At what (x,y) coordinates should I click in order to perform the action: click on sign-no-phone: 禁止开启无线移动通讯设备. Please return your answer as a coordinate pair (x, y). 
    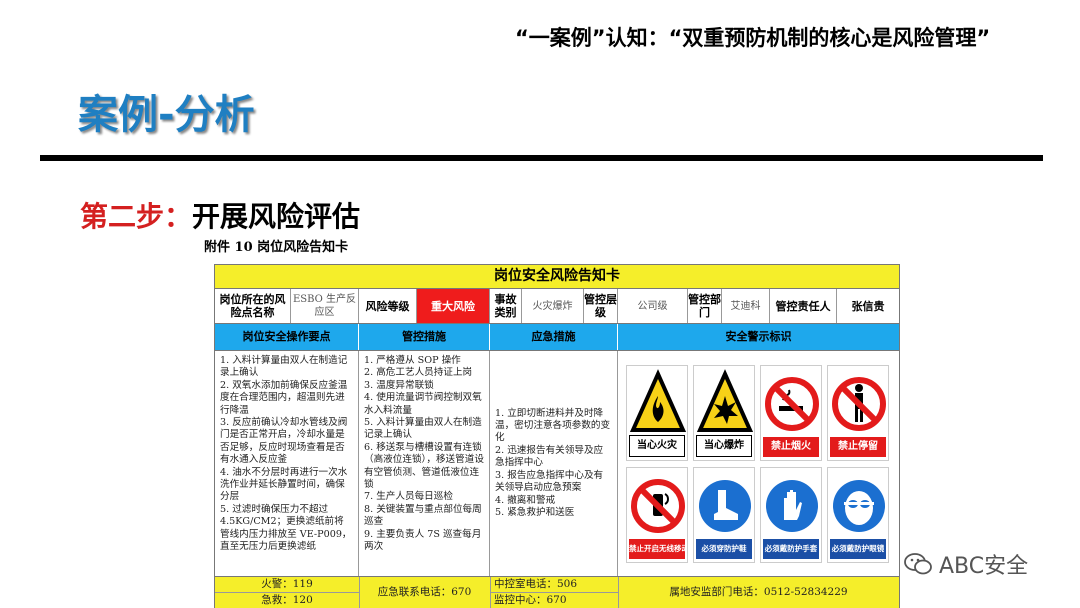
    Looking at the image, I should click on (657, 515).